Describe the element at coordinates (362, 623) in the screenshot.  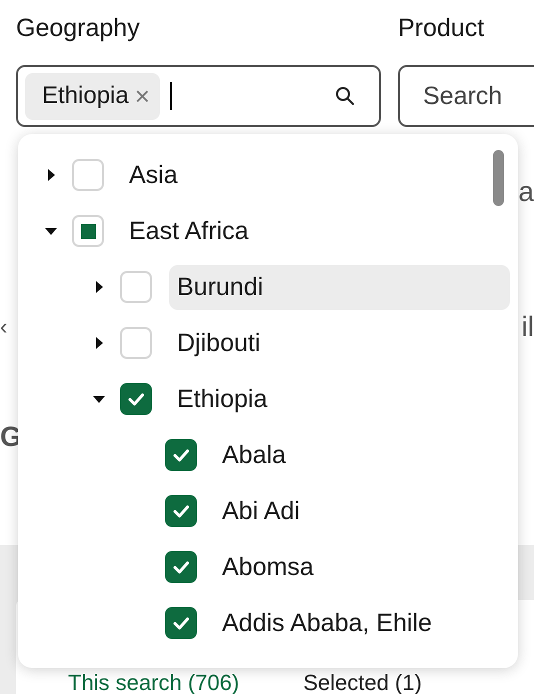
I see `tree-item: Addis Ababa, Ehile` at that location.